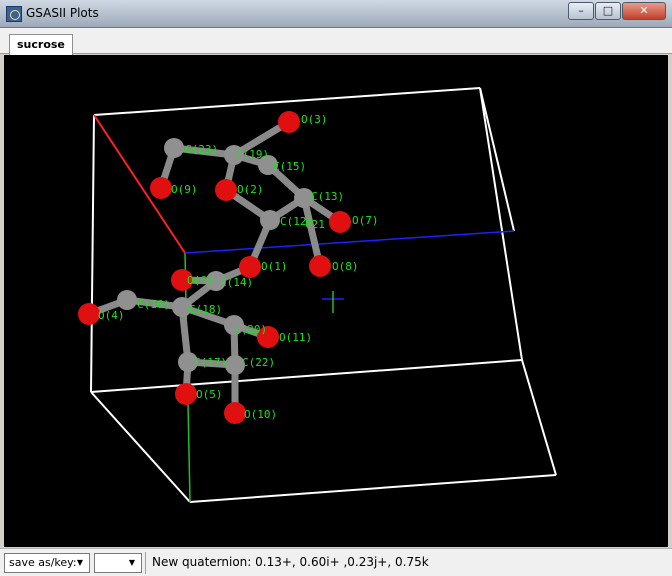 The width and height of the screenshot is (672, 576). What do you see at coordinates (250, 267) in the screenshot?
I see `atom-O1` at bounding box center [250, 267].